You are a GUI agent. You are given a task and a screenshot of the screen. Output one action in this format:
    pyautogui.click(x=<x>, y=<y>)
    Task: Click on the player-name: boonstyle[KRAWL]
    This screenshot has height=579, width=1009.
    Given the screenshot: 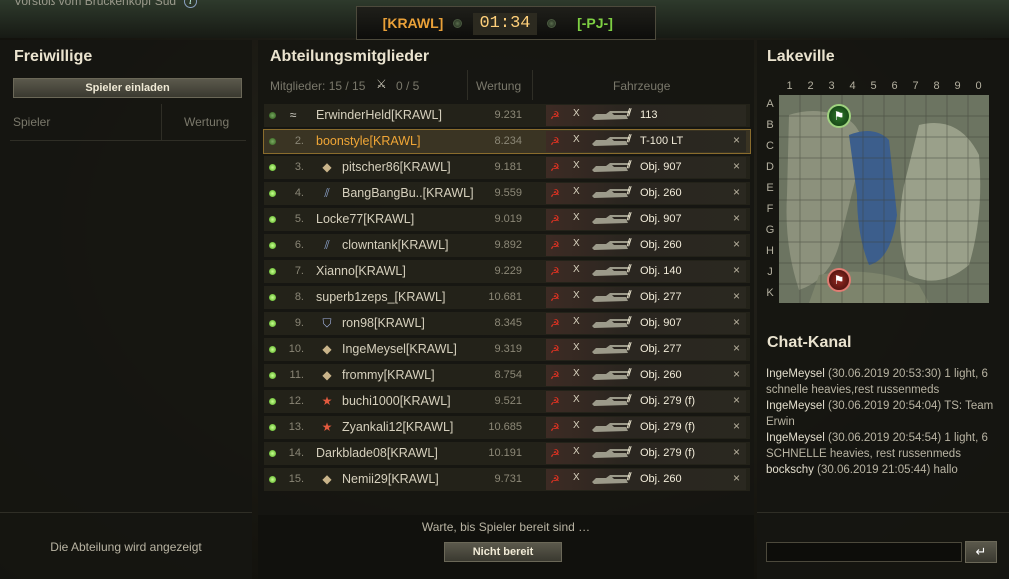 What is the action you would take?
    pyautogui.click(x=368, y=141)
    